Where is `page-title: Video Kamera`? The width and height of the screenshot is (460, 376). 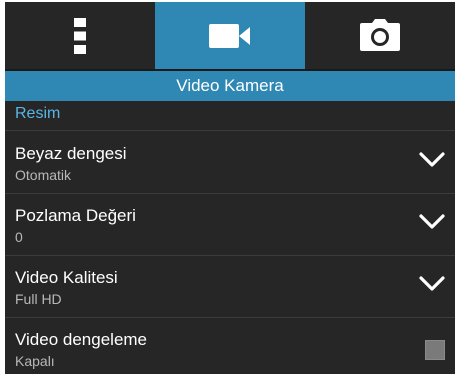 page-title: Video Kamera is located at coordinates (230, 86).